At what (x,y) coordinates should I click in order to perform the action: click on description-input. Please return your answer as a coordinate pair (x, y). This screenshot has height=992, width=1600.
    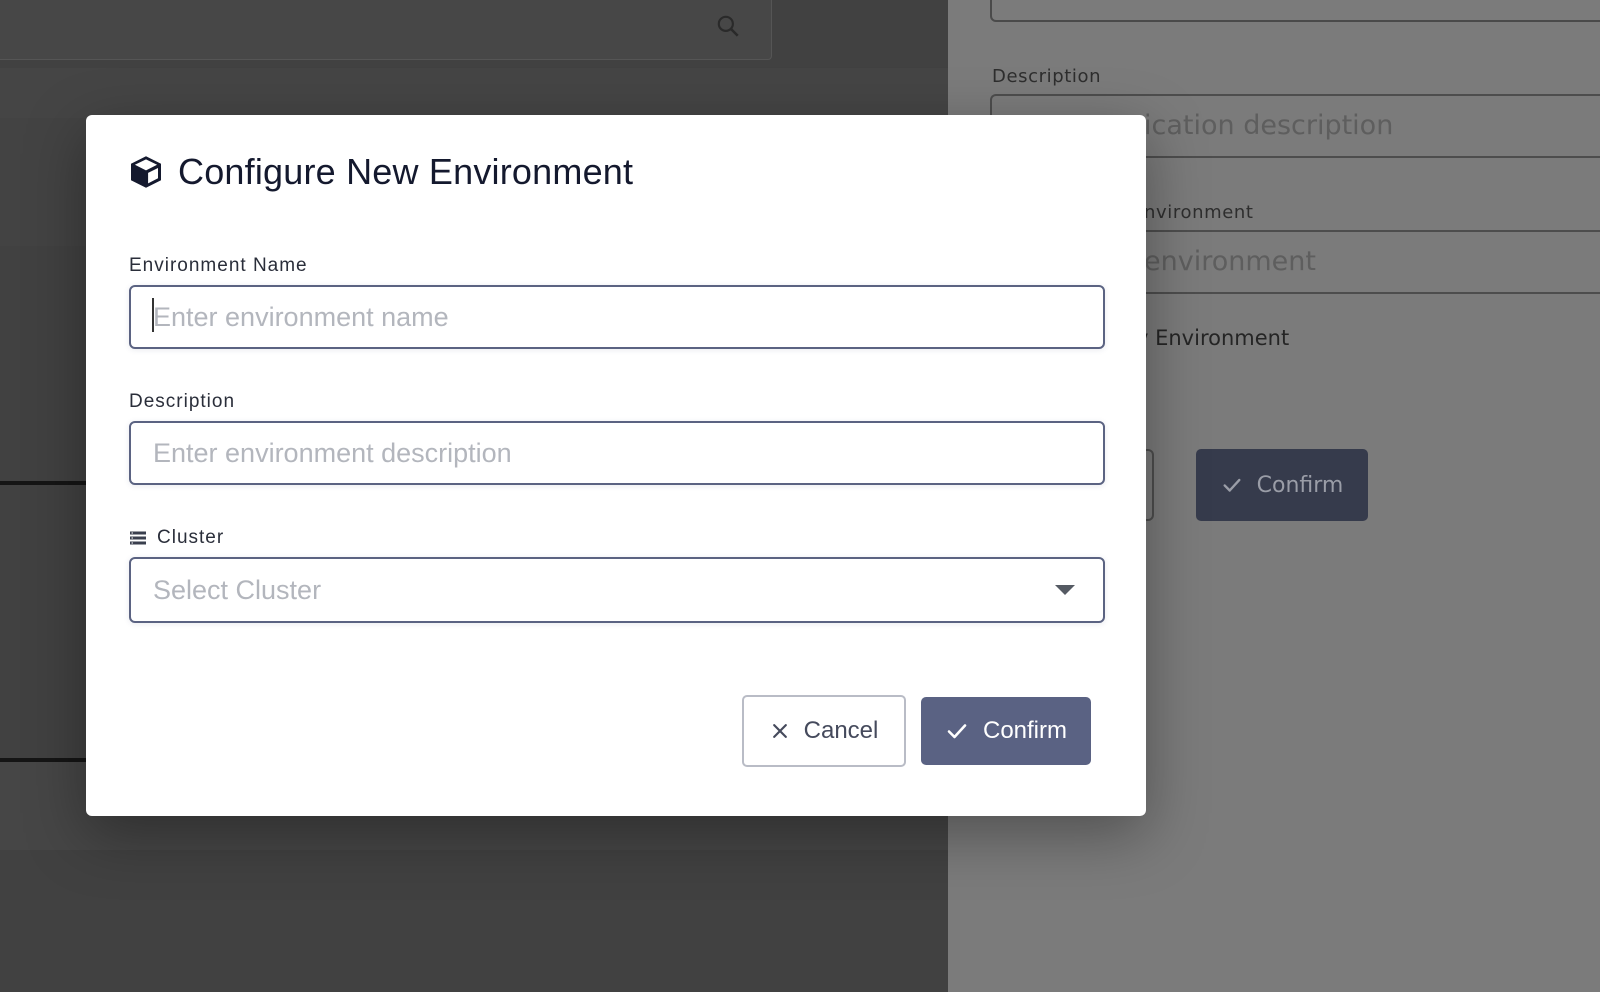
    Looking at the image, I should click on (617, 453).